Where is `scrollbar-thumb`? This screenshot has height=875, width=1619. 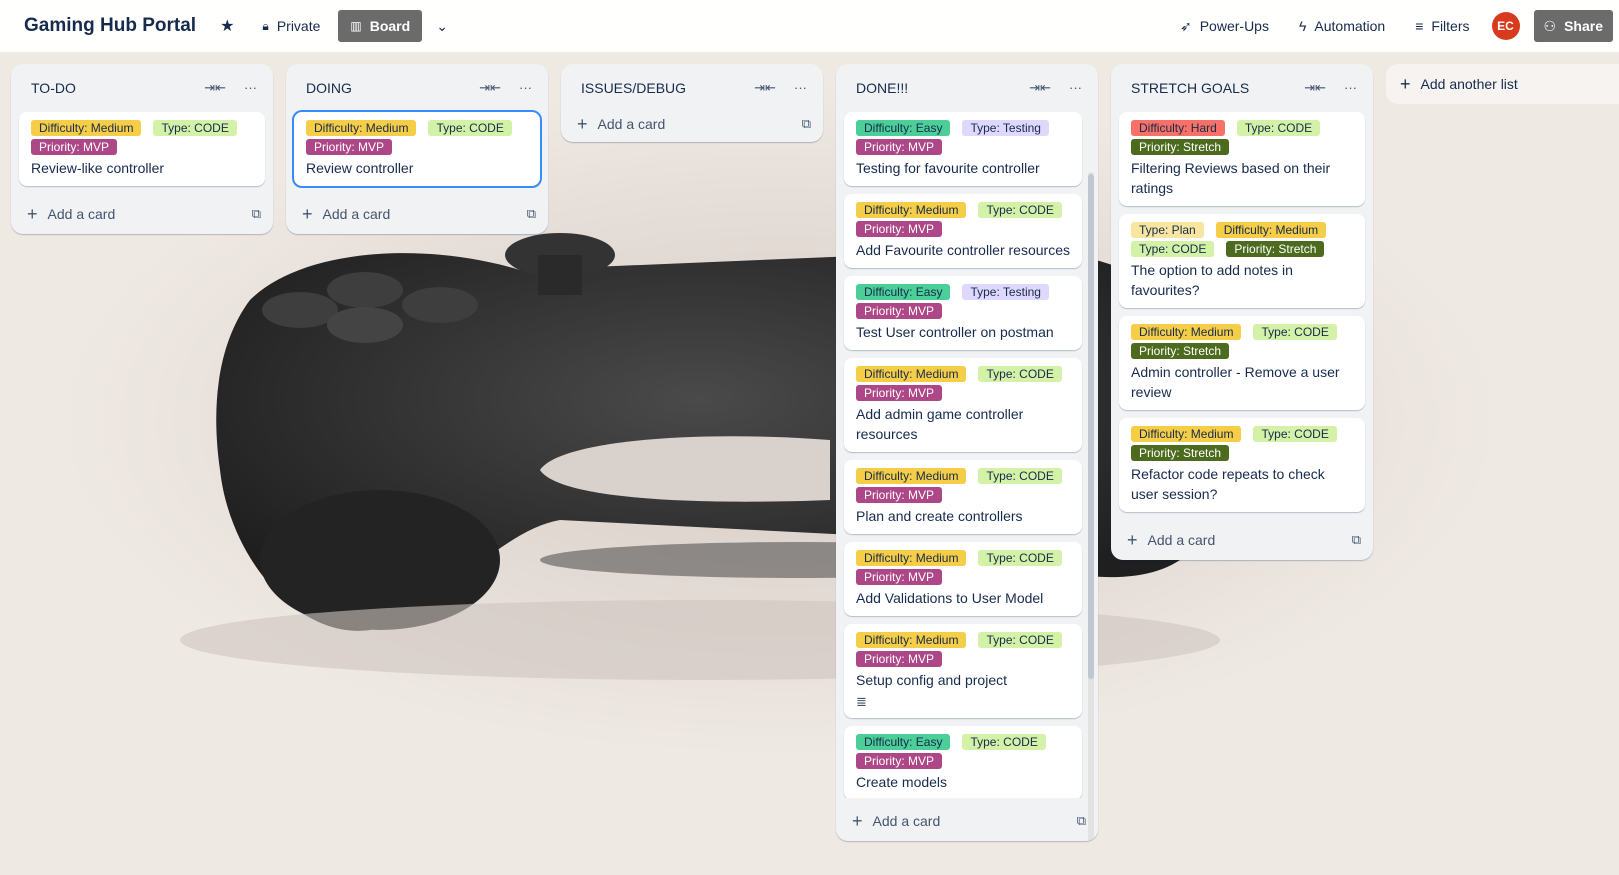
scrollbar-thumb is located at coordinates (1091, 426).